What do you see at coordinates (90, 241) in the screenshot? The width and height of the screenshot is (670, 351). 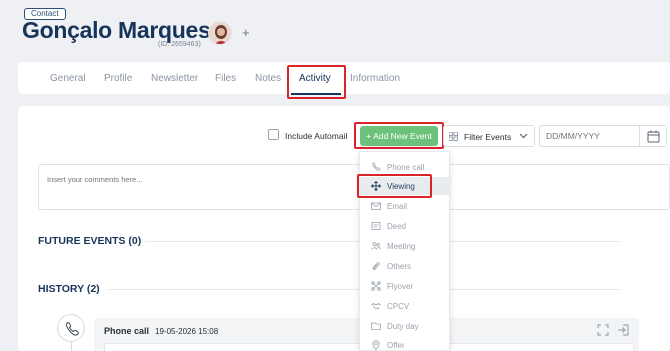 I see `future-events-title: FUTURE EVENTS (0)` at bounding box center [90, 241].